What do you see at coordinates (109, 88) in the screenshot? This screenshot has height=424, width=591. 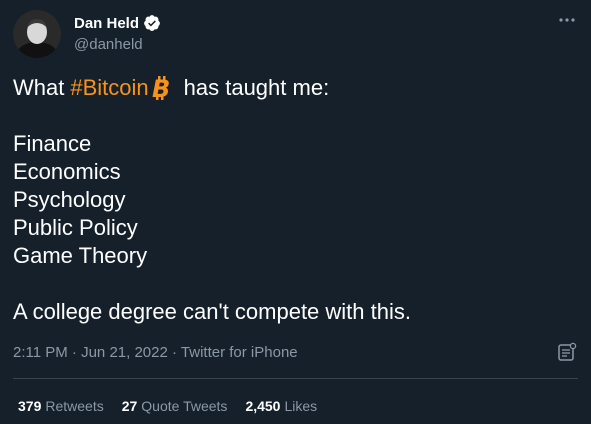 I see `hashtag-link: #Bitcoin` at bounding box center [109, 88].